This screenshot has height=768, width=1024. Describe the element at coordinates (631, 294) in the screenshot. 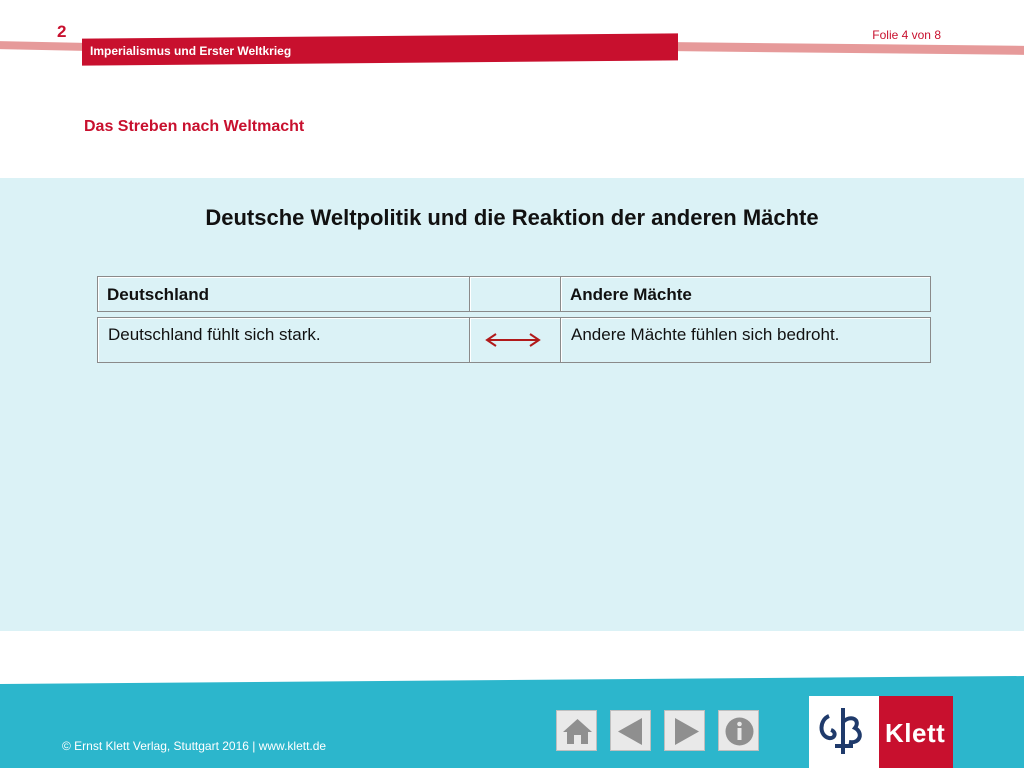

I see `table-header-right: Andere Mächte` at that location.